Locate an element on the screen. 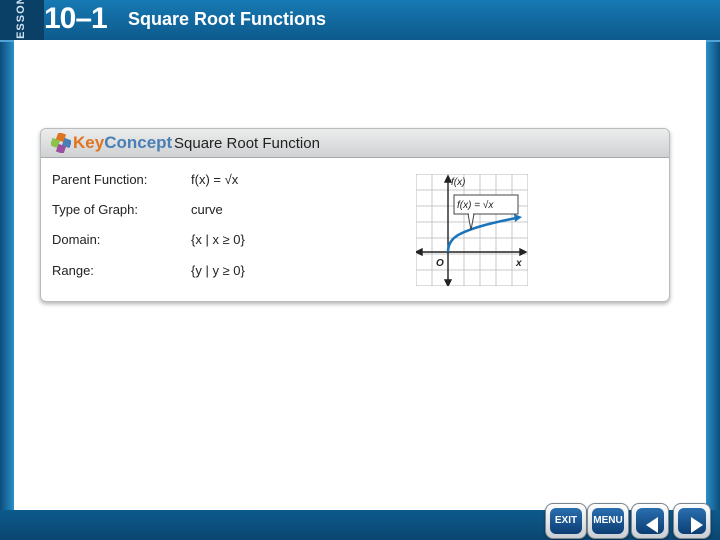  next-button-face is located at coordinates (692, 521).